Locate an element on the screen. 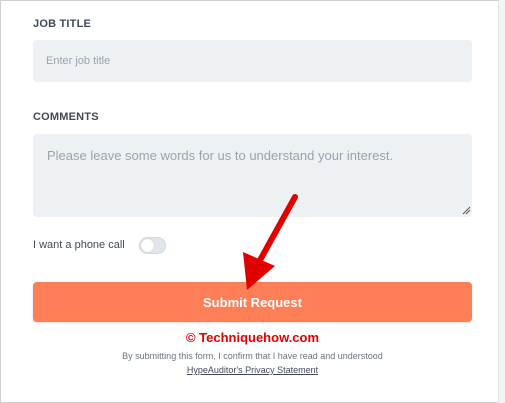 This screenshot has width=505, height=403. submit-request-button: Submit Request is located at coordinates (252, 302).